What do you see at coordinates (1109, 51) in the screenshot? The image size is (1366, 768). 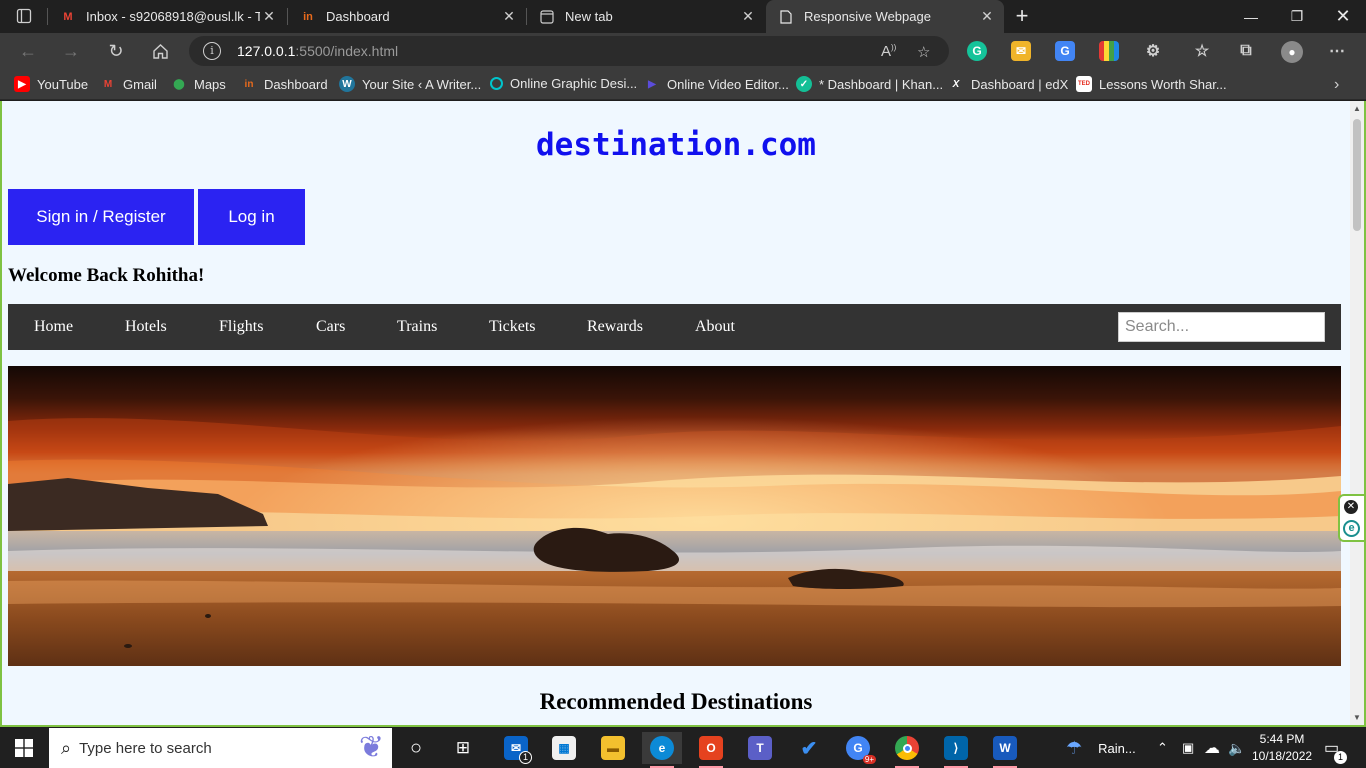 I see `color-extension-icon` at bounding box center [1109, 51].